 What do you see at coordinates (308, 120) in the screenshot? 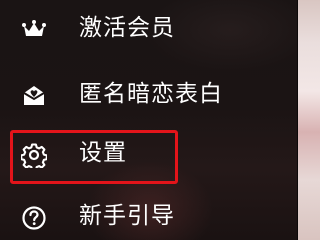
I see `content-peek-strip` at bounding box center [308, 120].